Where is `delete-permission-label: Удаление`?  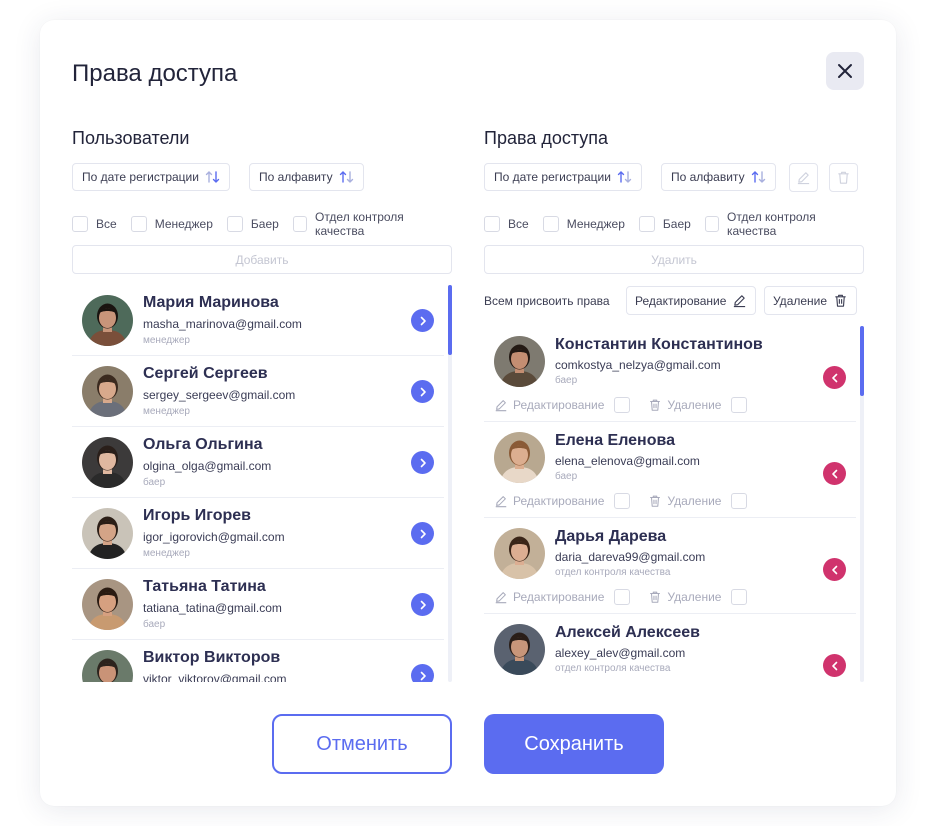 delete-permission-label: Удаление is located at coordinates (694, 405).